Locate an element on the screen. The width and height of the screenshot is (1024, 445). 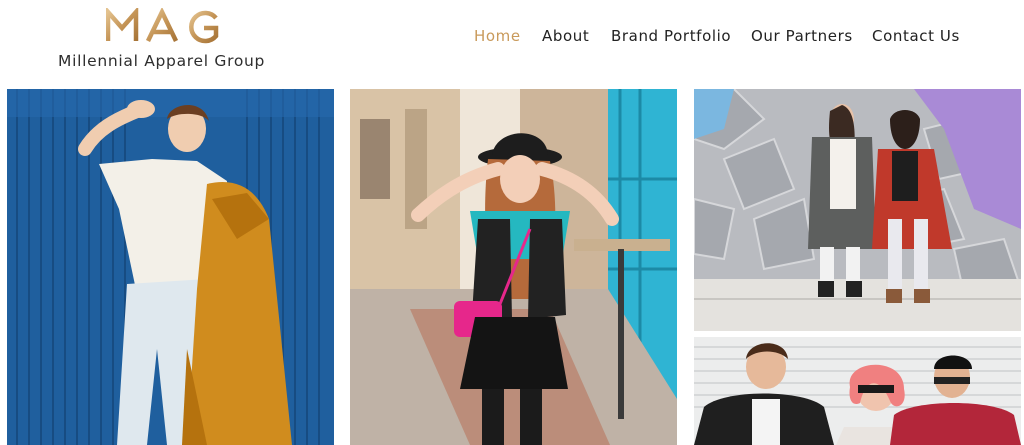
logo-tagline: Millennial Apparel Group is located at coordinates (162, 61).